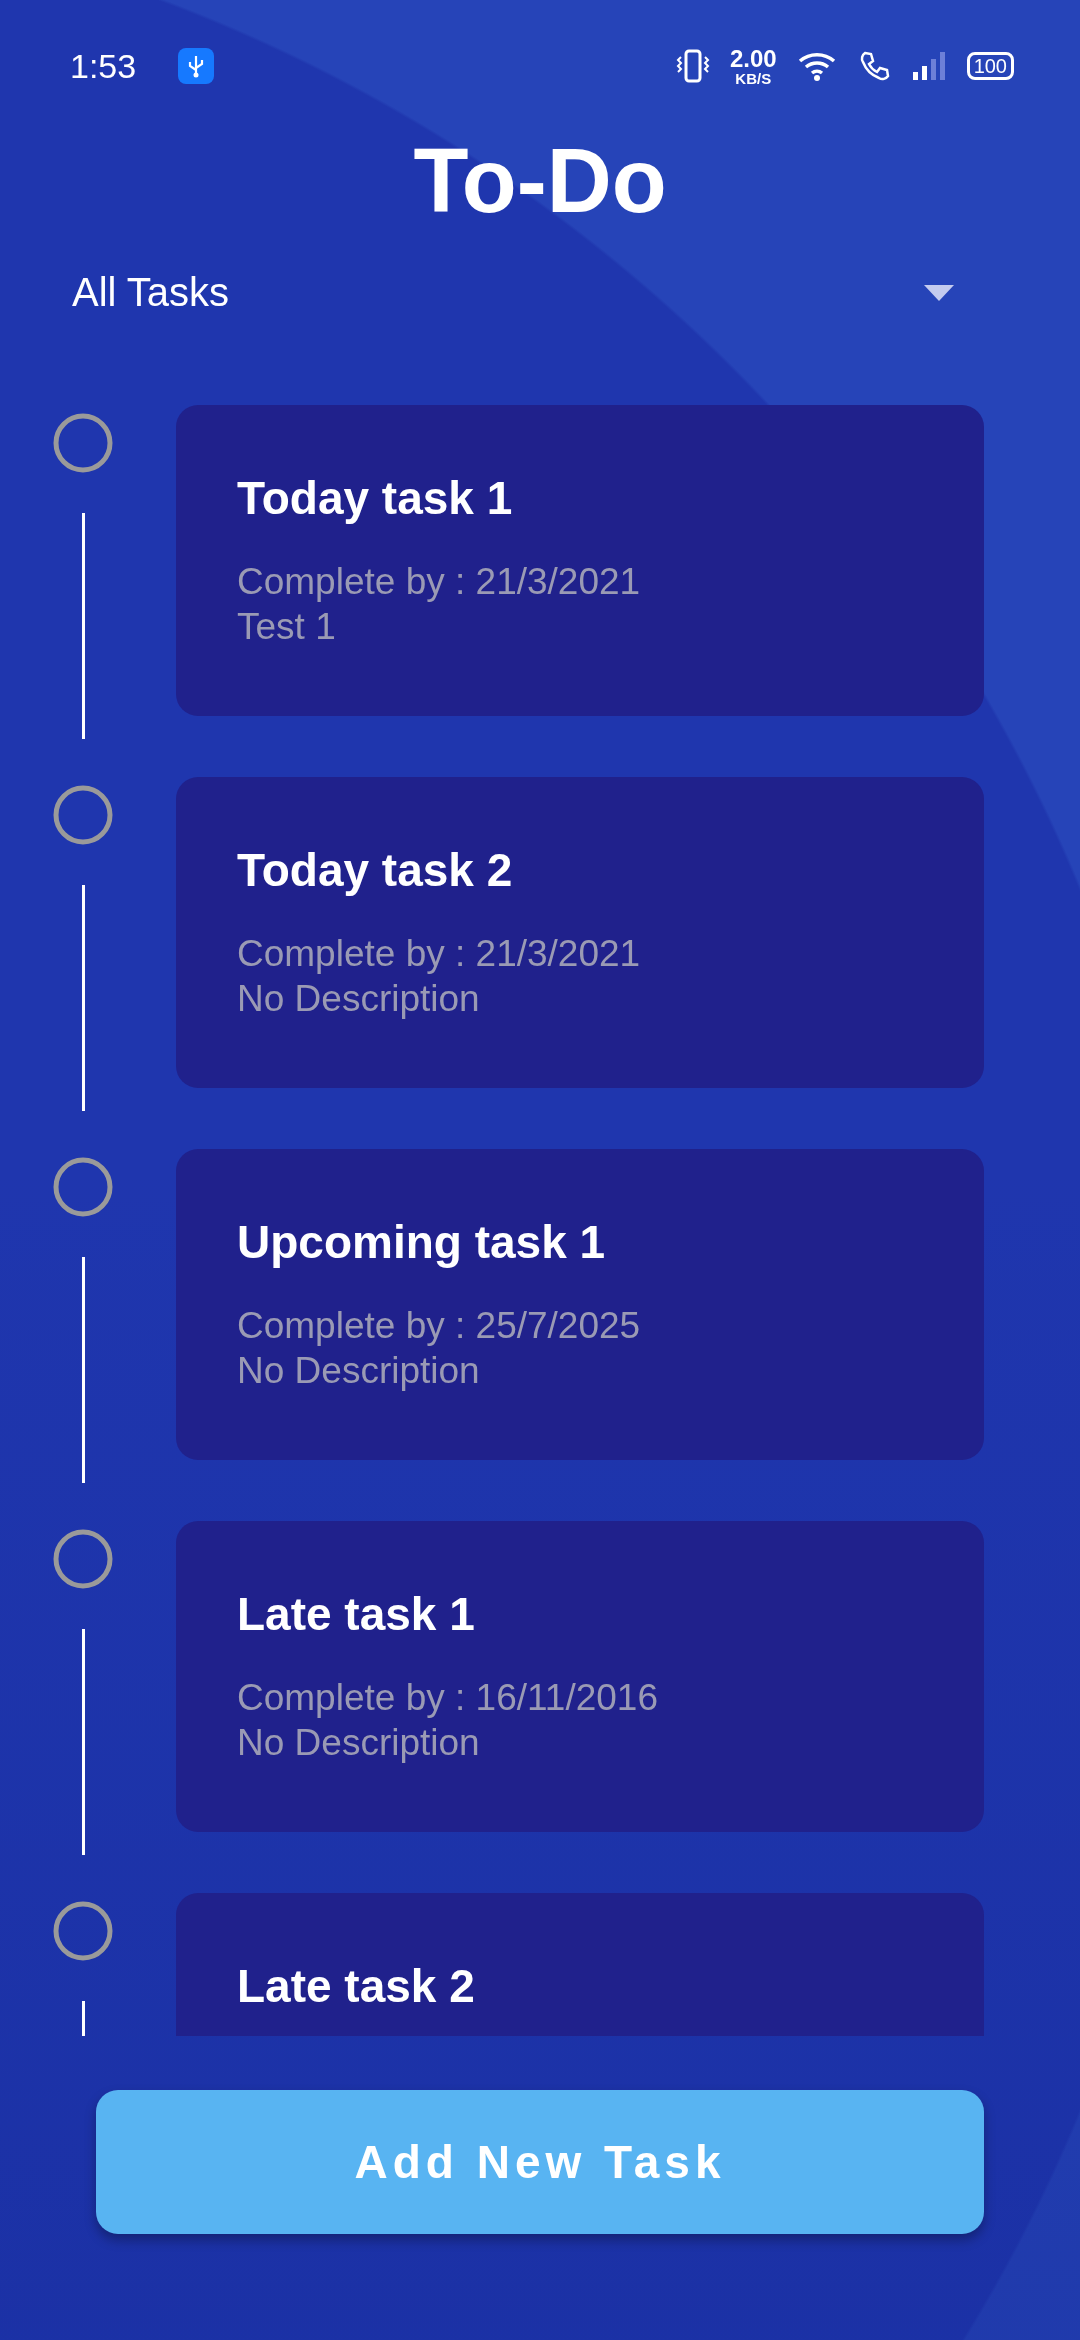 Image resolution: width=1080 pixels, height=2340 pixels. I want to click on task-description: Test 1, so click(287, 627).